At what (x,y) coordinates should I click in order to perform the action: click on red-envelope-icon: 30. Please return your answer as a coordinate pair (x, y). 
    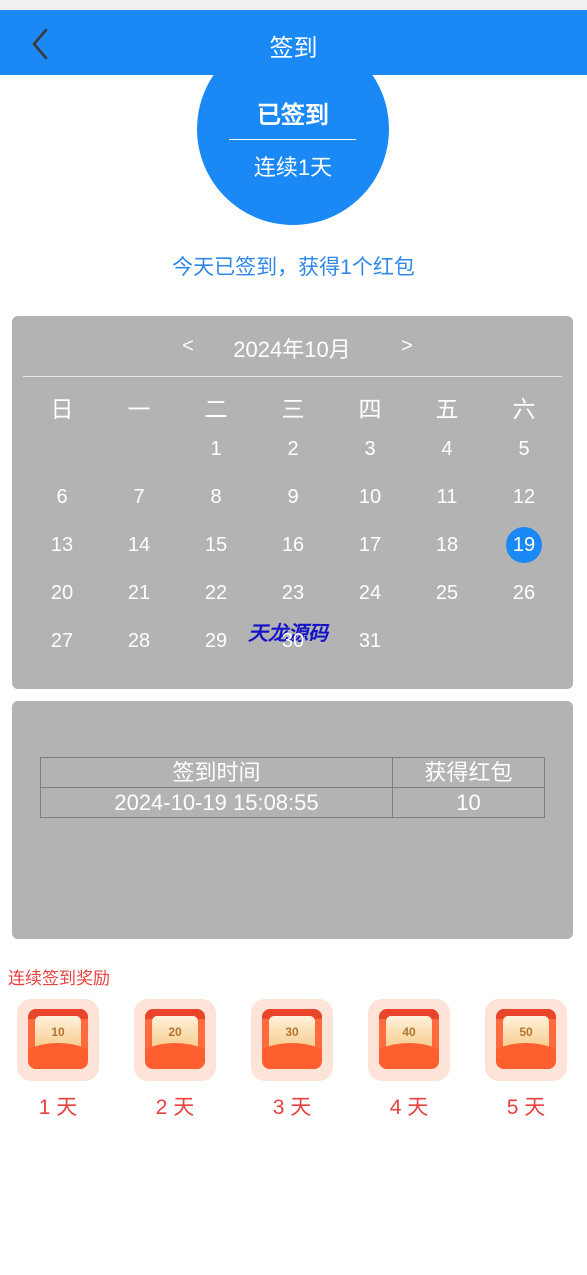
    Looking at the image, I should click on (292, 1039).